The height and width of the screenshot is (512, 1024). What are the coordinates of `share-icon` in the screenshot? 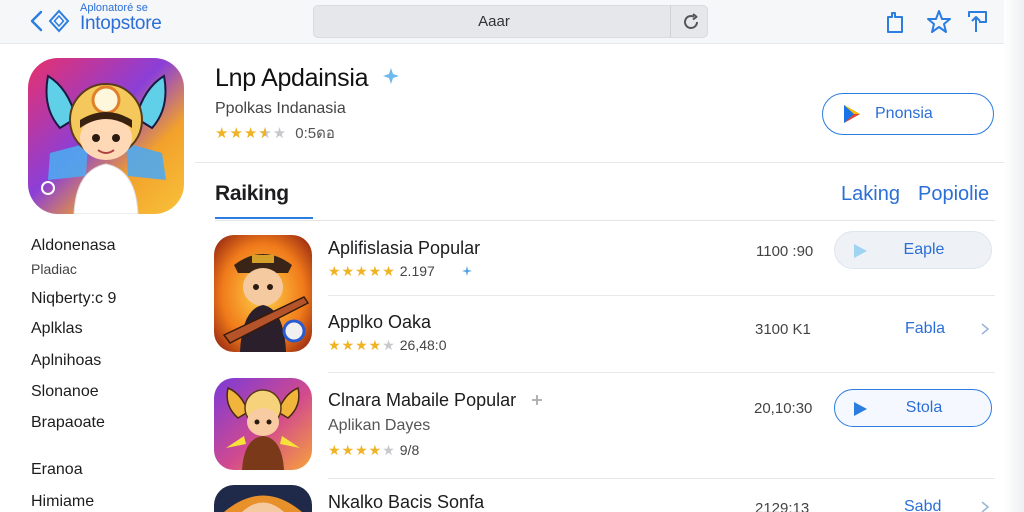 It's located at (978, 22).